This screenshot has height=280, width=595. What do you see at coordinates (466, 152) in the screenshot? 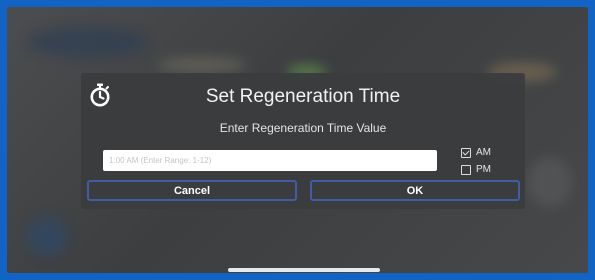
I see `am-checkbox` at bounding box center [466, 152].